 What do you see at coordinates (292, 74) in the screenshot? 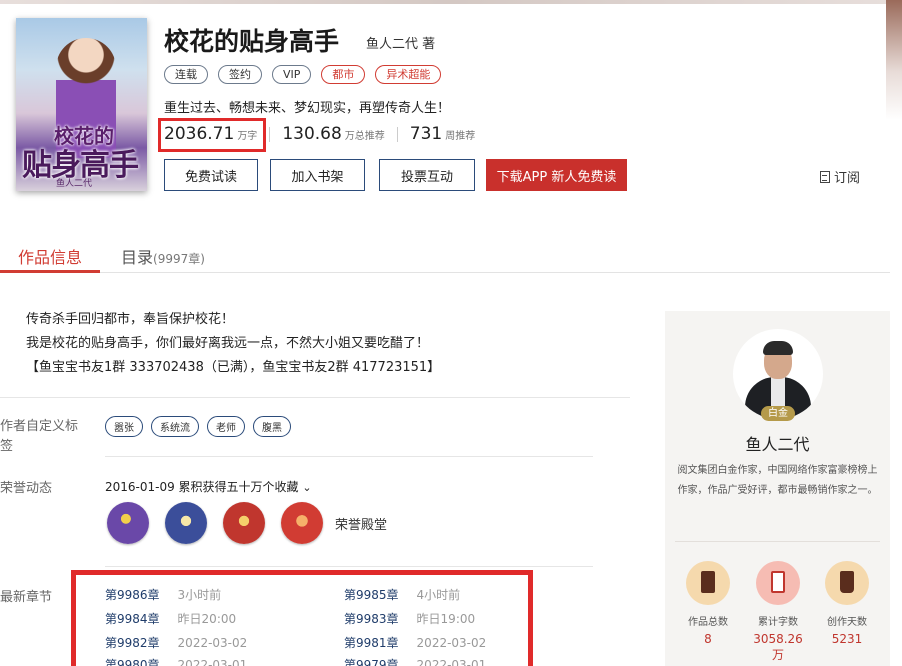
I see `tag-vip: VIP` at bounding box center [292, 74].